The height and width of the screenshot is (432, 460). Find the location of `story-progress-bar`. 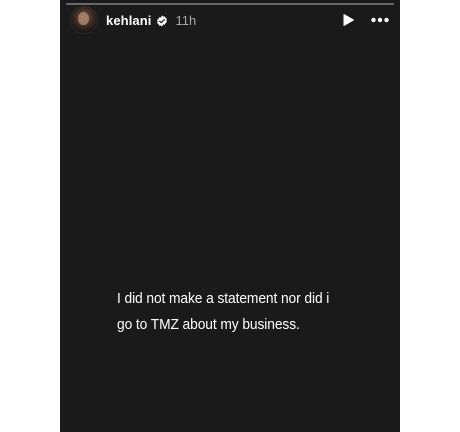

story-progress-bar is located at coordinates (230, 4).